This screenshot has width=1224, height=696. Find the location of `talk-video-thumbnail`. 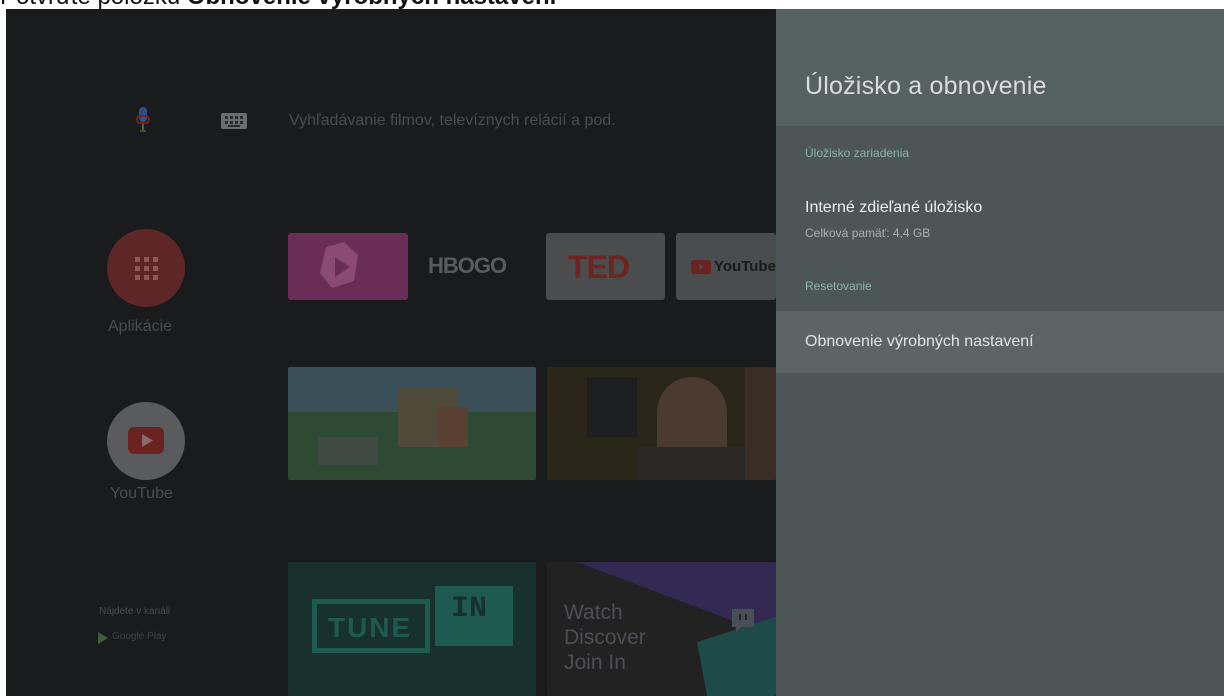

talk-video-thumbnail is located at coordinates (661, 423).